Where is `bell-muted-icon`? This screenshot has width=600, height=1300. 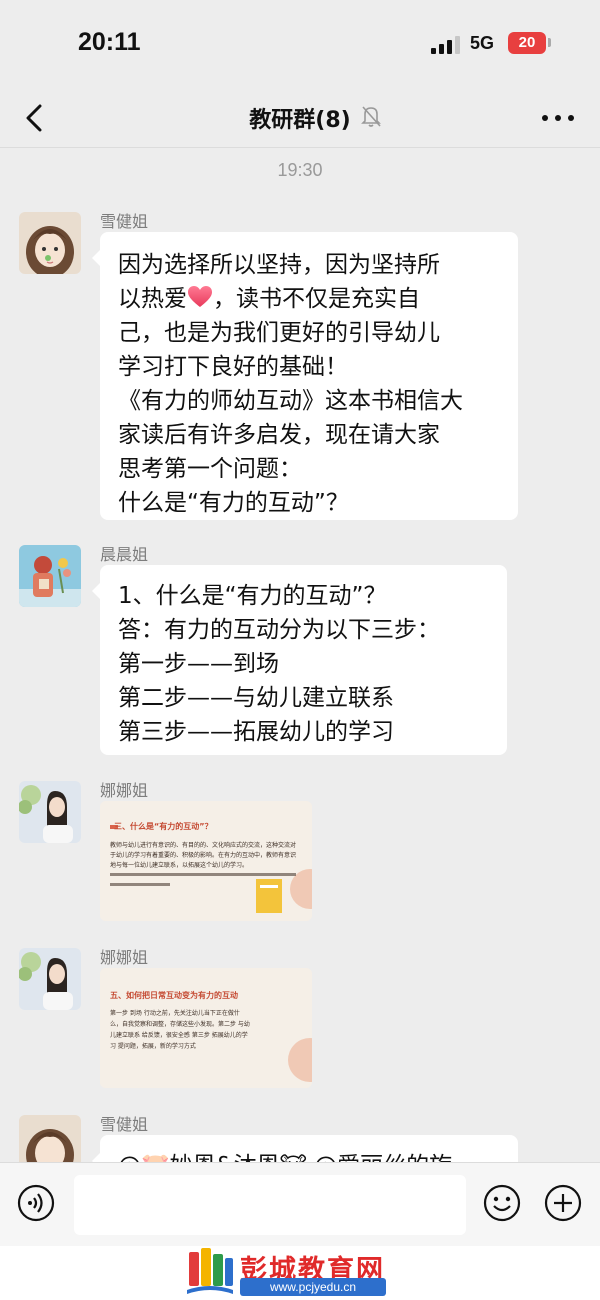
bell-muted-icon is located at coordinates (371, 116).